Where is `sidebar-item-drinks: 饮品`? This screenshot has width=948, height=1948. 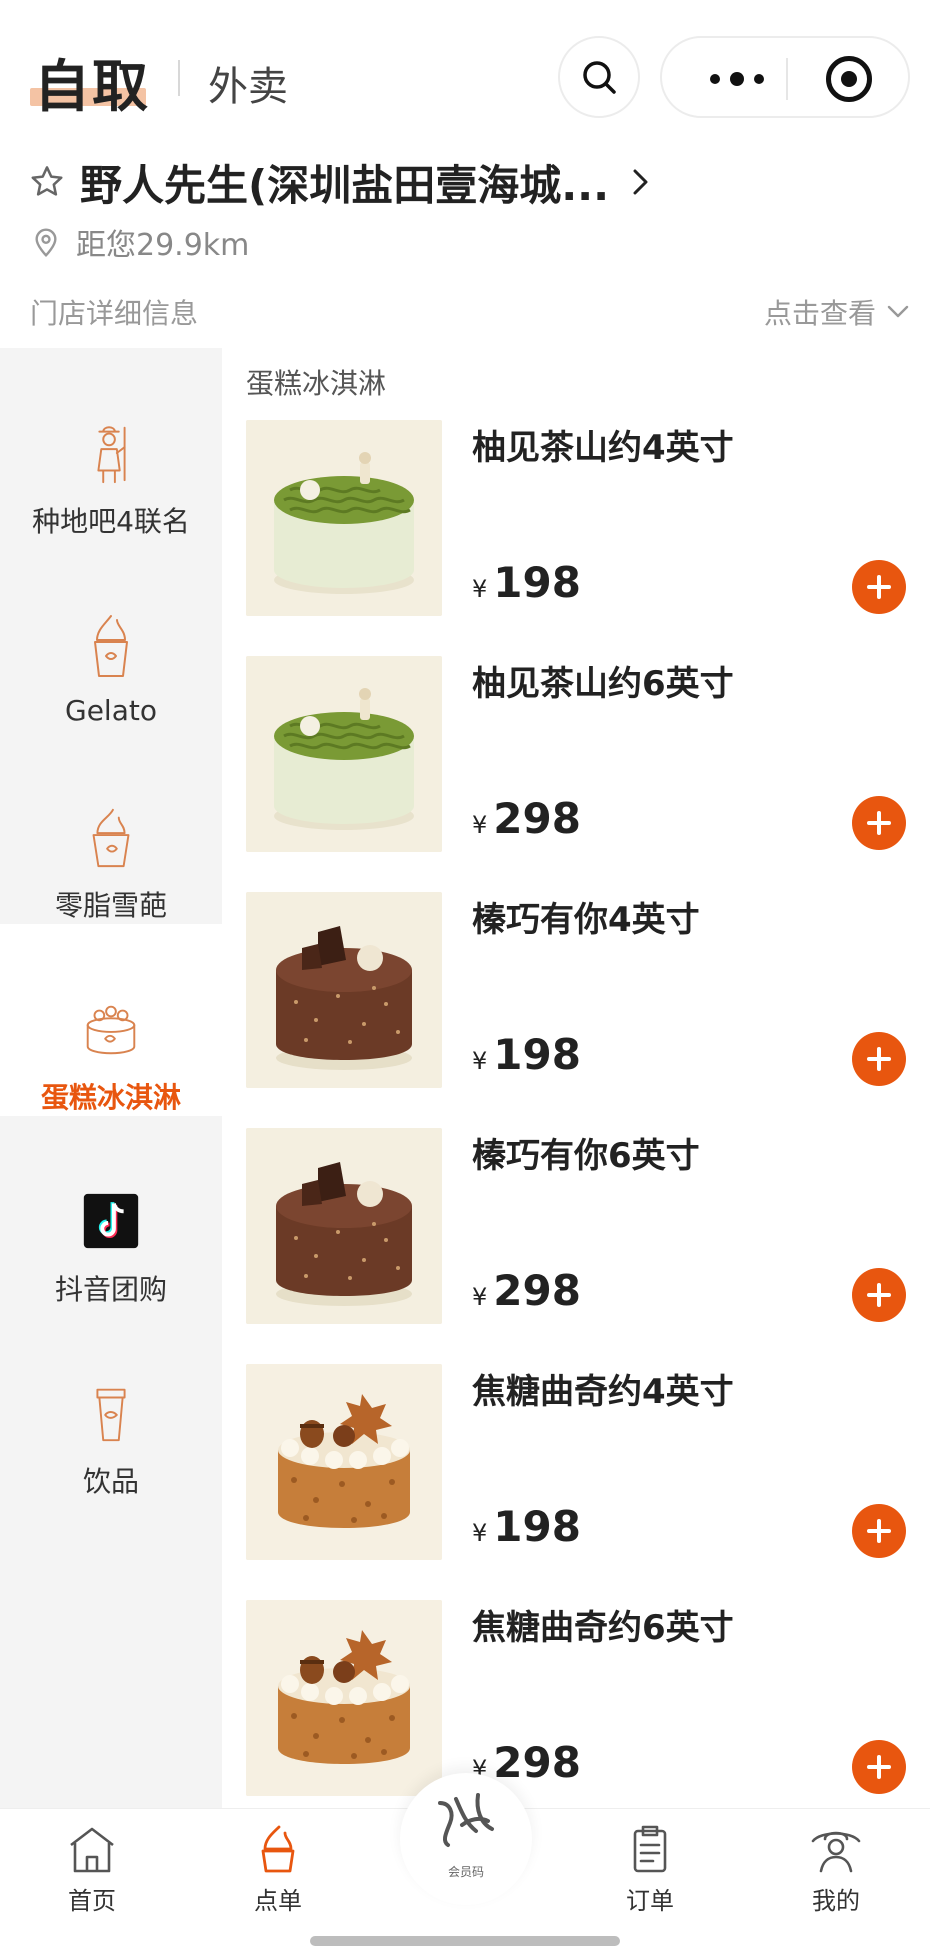
sidebar-item-drinks: 饮品 is located at coordinates (111, 1404).